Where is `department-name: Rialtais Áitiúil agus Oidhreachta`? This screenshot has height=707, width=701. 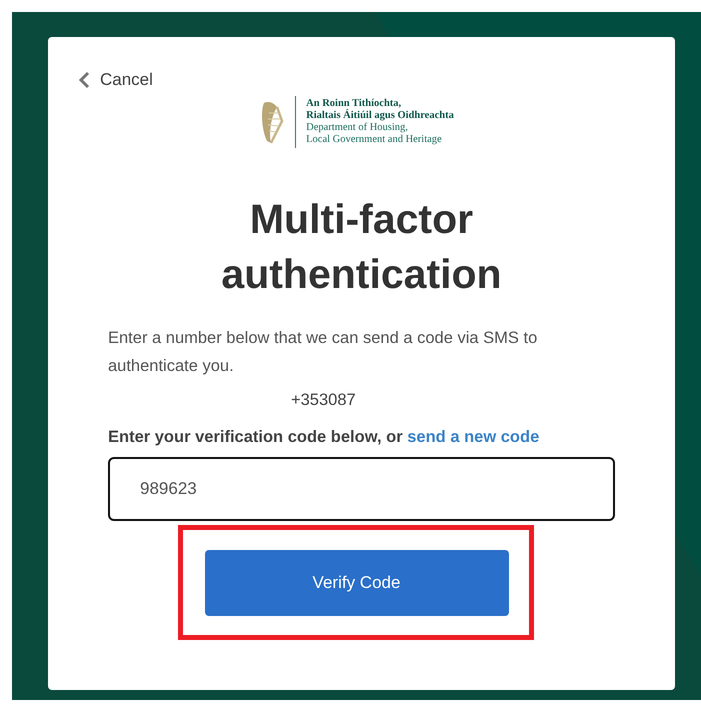 department-name: Rialtais Áitiúil agus Oidhreachta is located at coordinates (380, 116).